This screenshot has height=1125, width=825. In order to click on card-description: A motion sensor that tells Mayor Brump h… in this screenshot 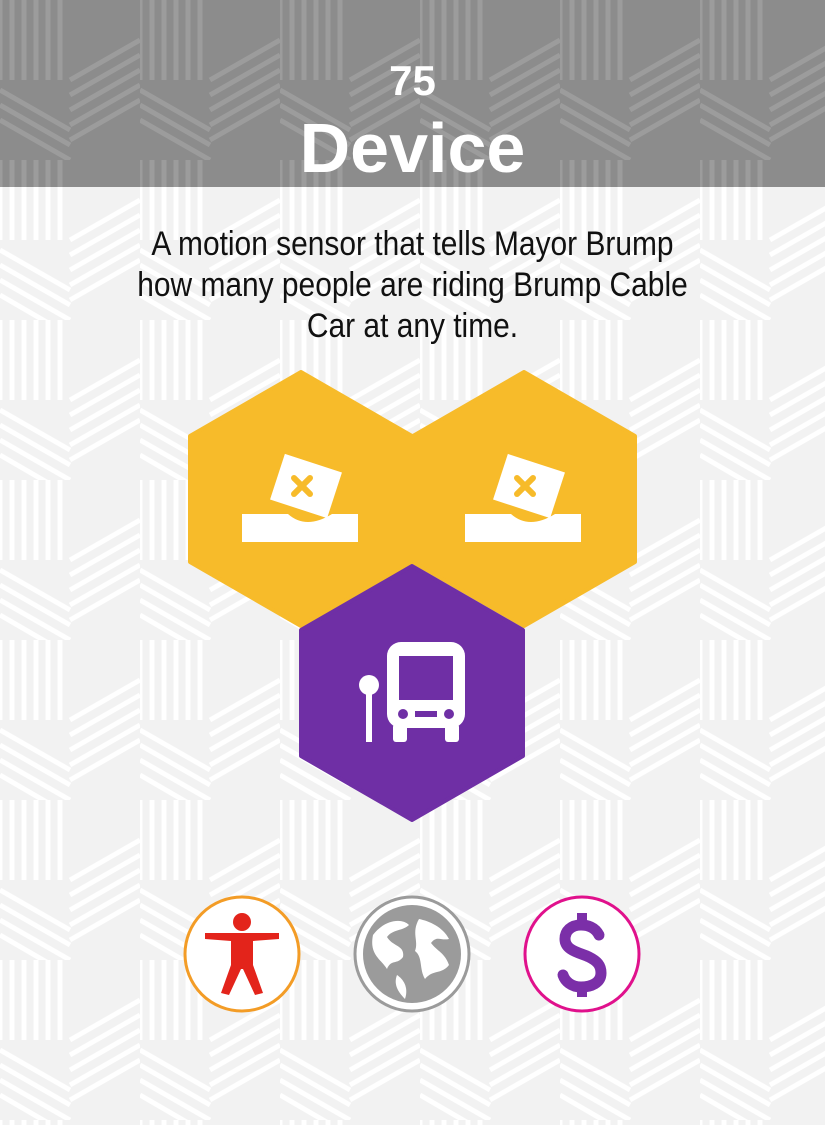, I will do `click(412, 285)`.